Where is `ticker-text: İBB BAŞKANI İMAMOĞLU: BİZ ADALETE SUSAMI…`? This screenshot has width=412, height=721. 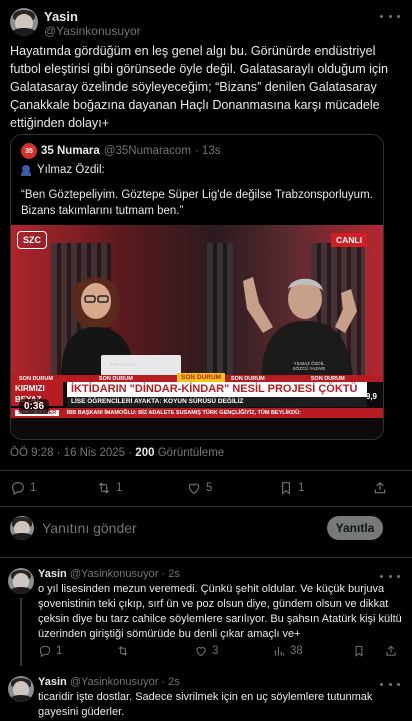 ticker-text: İBB BAŞKANI İMAMOĞLU: BİZ ADALETE SUSAMI… is located at coordinates (183, 413).